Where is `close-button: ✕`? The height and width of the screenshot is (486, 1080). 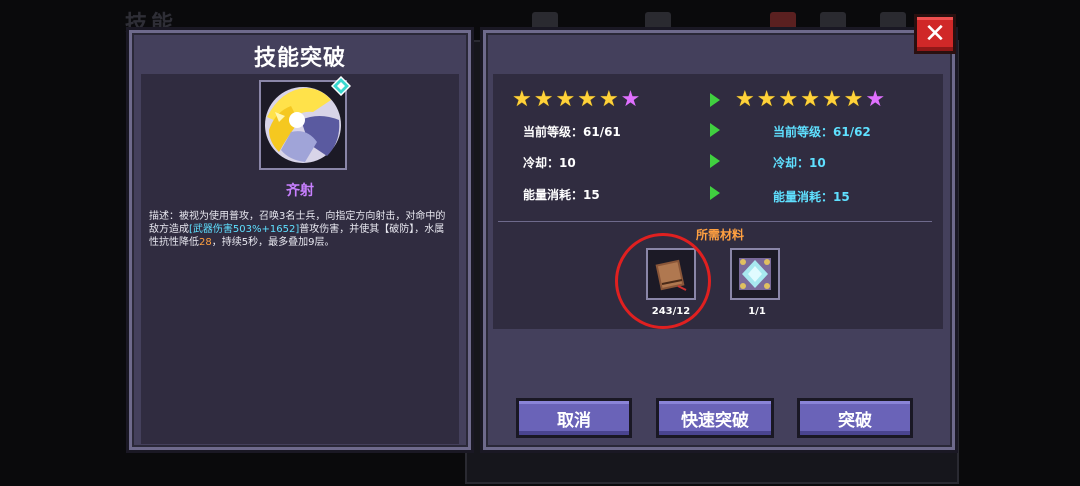
close-button: ✕ is located at coordinates (935, 34).